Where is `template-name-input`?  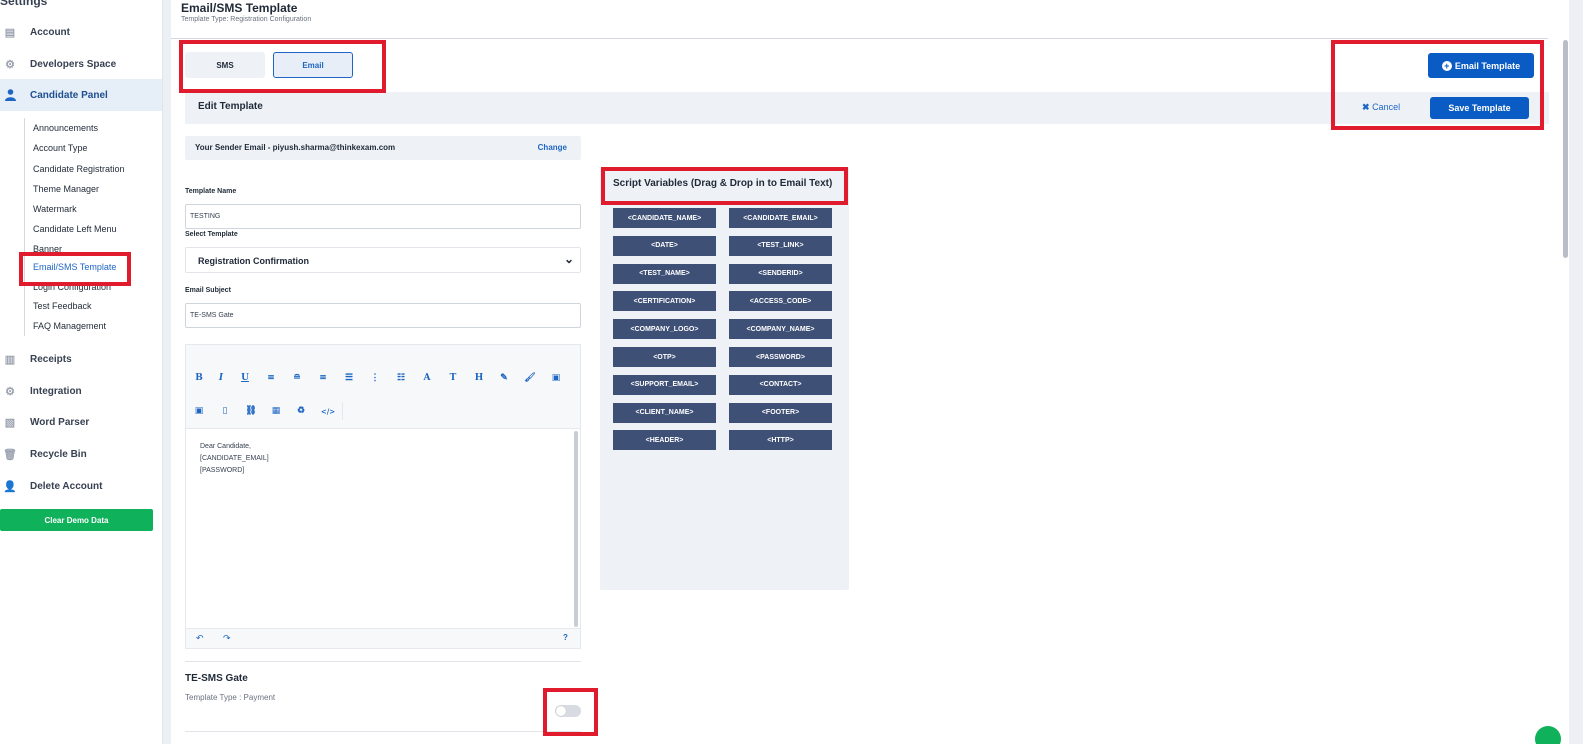
template-name-input is located at coordinates (383, 216).